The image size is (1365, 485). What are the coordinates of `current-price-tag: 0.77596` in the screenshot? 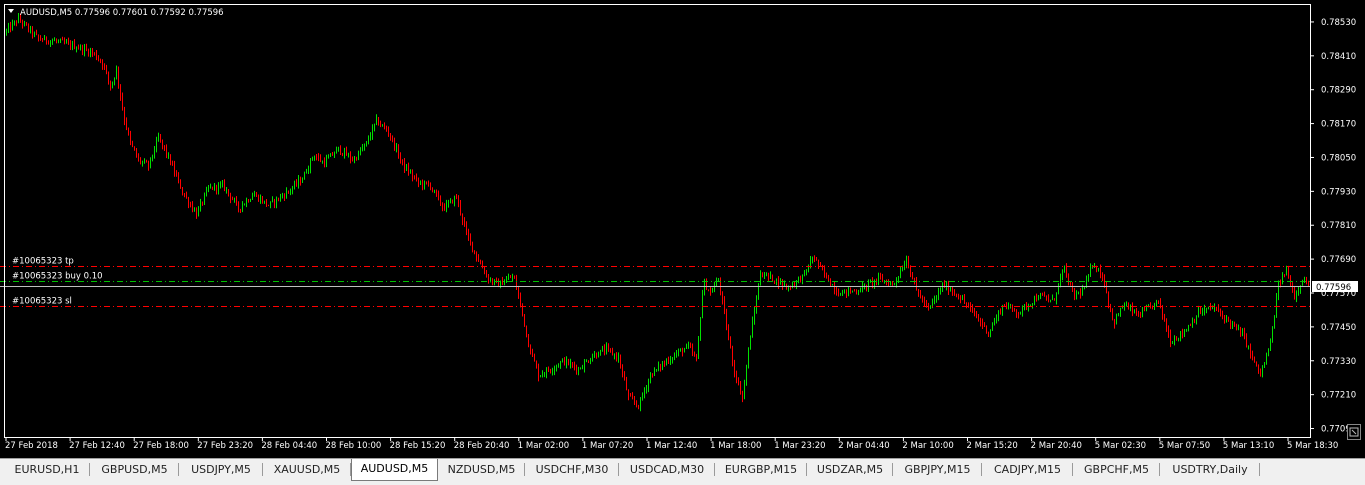 It's located at (1335, 287).